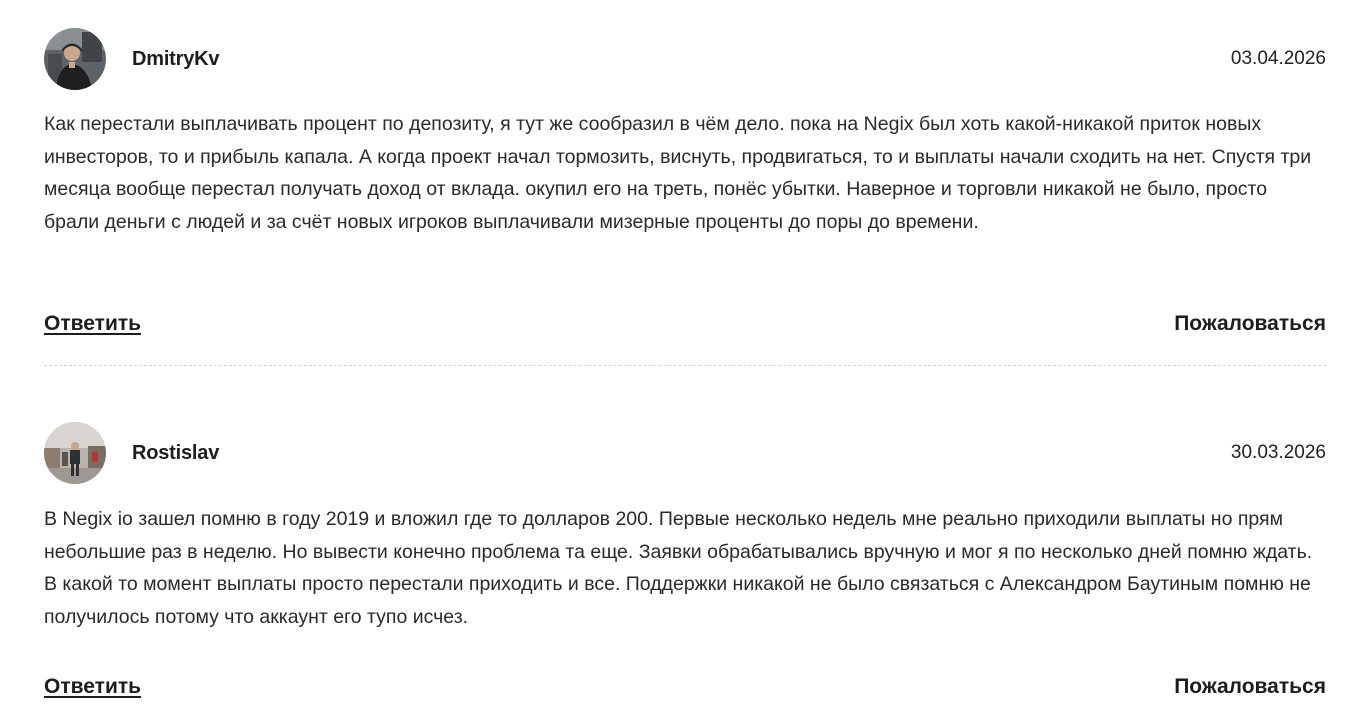  What do you see at coordinates (176, 453) in the screenshot?
I see `comment-author: Rostislav` at bounding box center [176, 453].